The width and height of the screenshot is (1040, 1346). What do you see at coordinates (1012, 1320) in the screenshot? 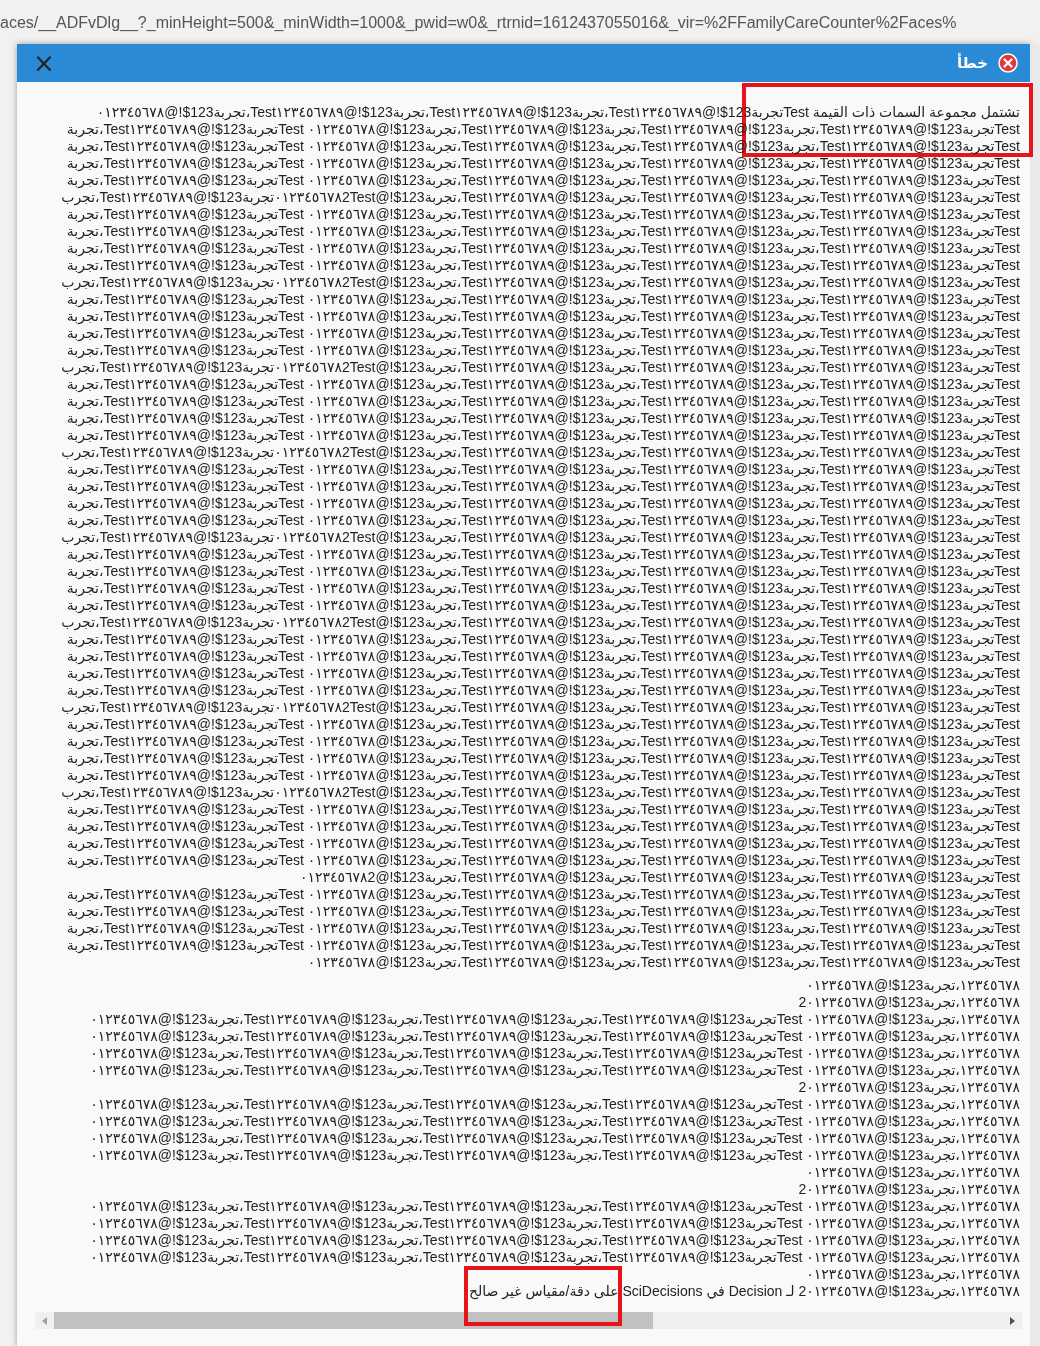
I see `scroll-right-icon` at bounding box center [1012, 1320].